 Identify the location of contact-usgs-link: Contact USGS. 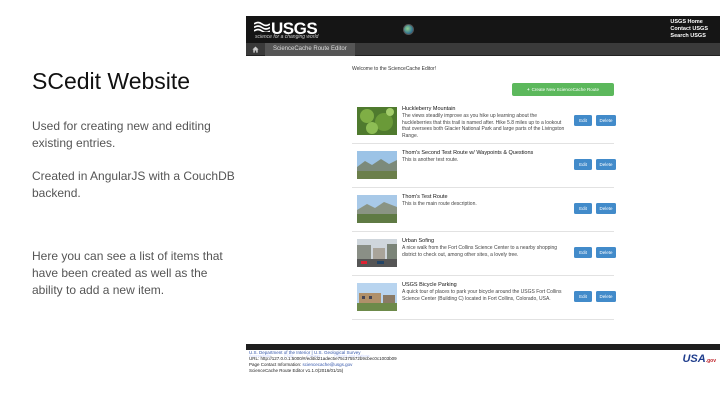
(689, 29).